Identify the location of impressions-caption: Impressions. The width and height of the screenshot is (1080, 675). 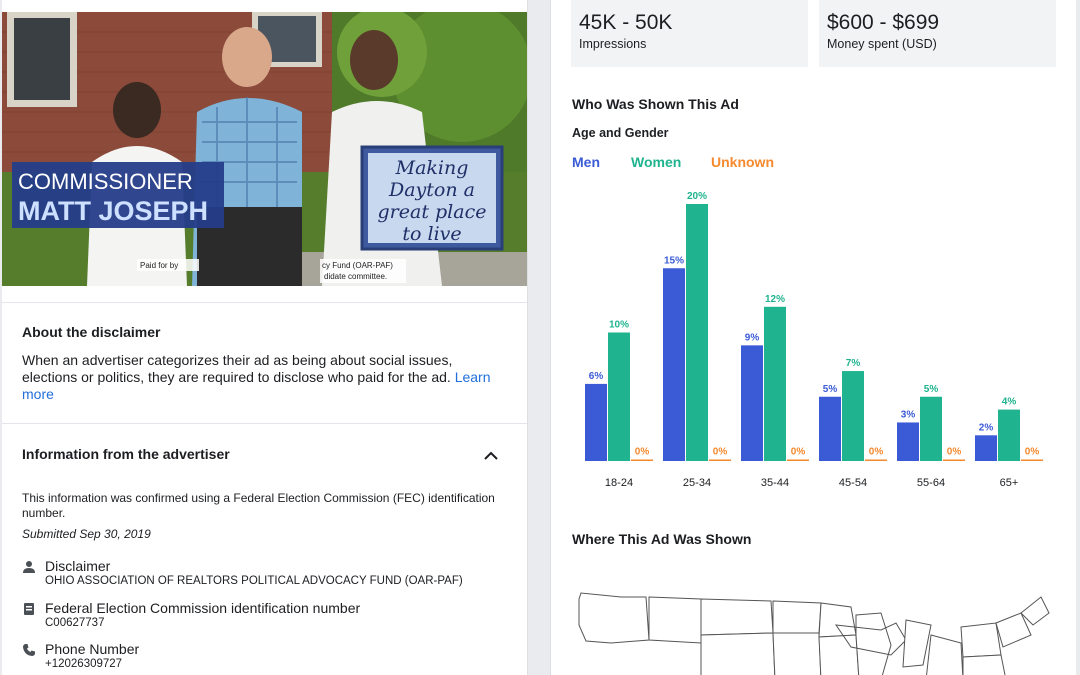
(613, 44).